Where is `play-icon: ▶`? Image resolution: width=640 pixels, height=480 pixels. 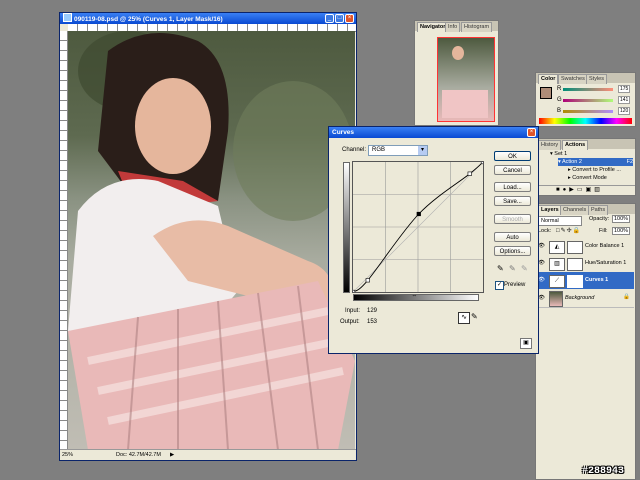
play-icon: ▶ is located at coordinates (573, 190).